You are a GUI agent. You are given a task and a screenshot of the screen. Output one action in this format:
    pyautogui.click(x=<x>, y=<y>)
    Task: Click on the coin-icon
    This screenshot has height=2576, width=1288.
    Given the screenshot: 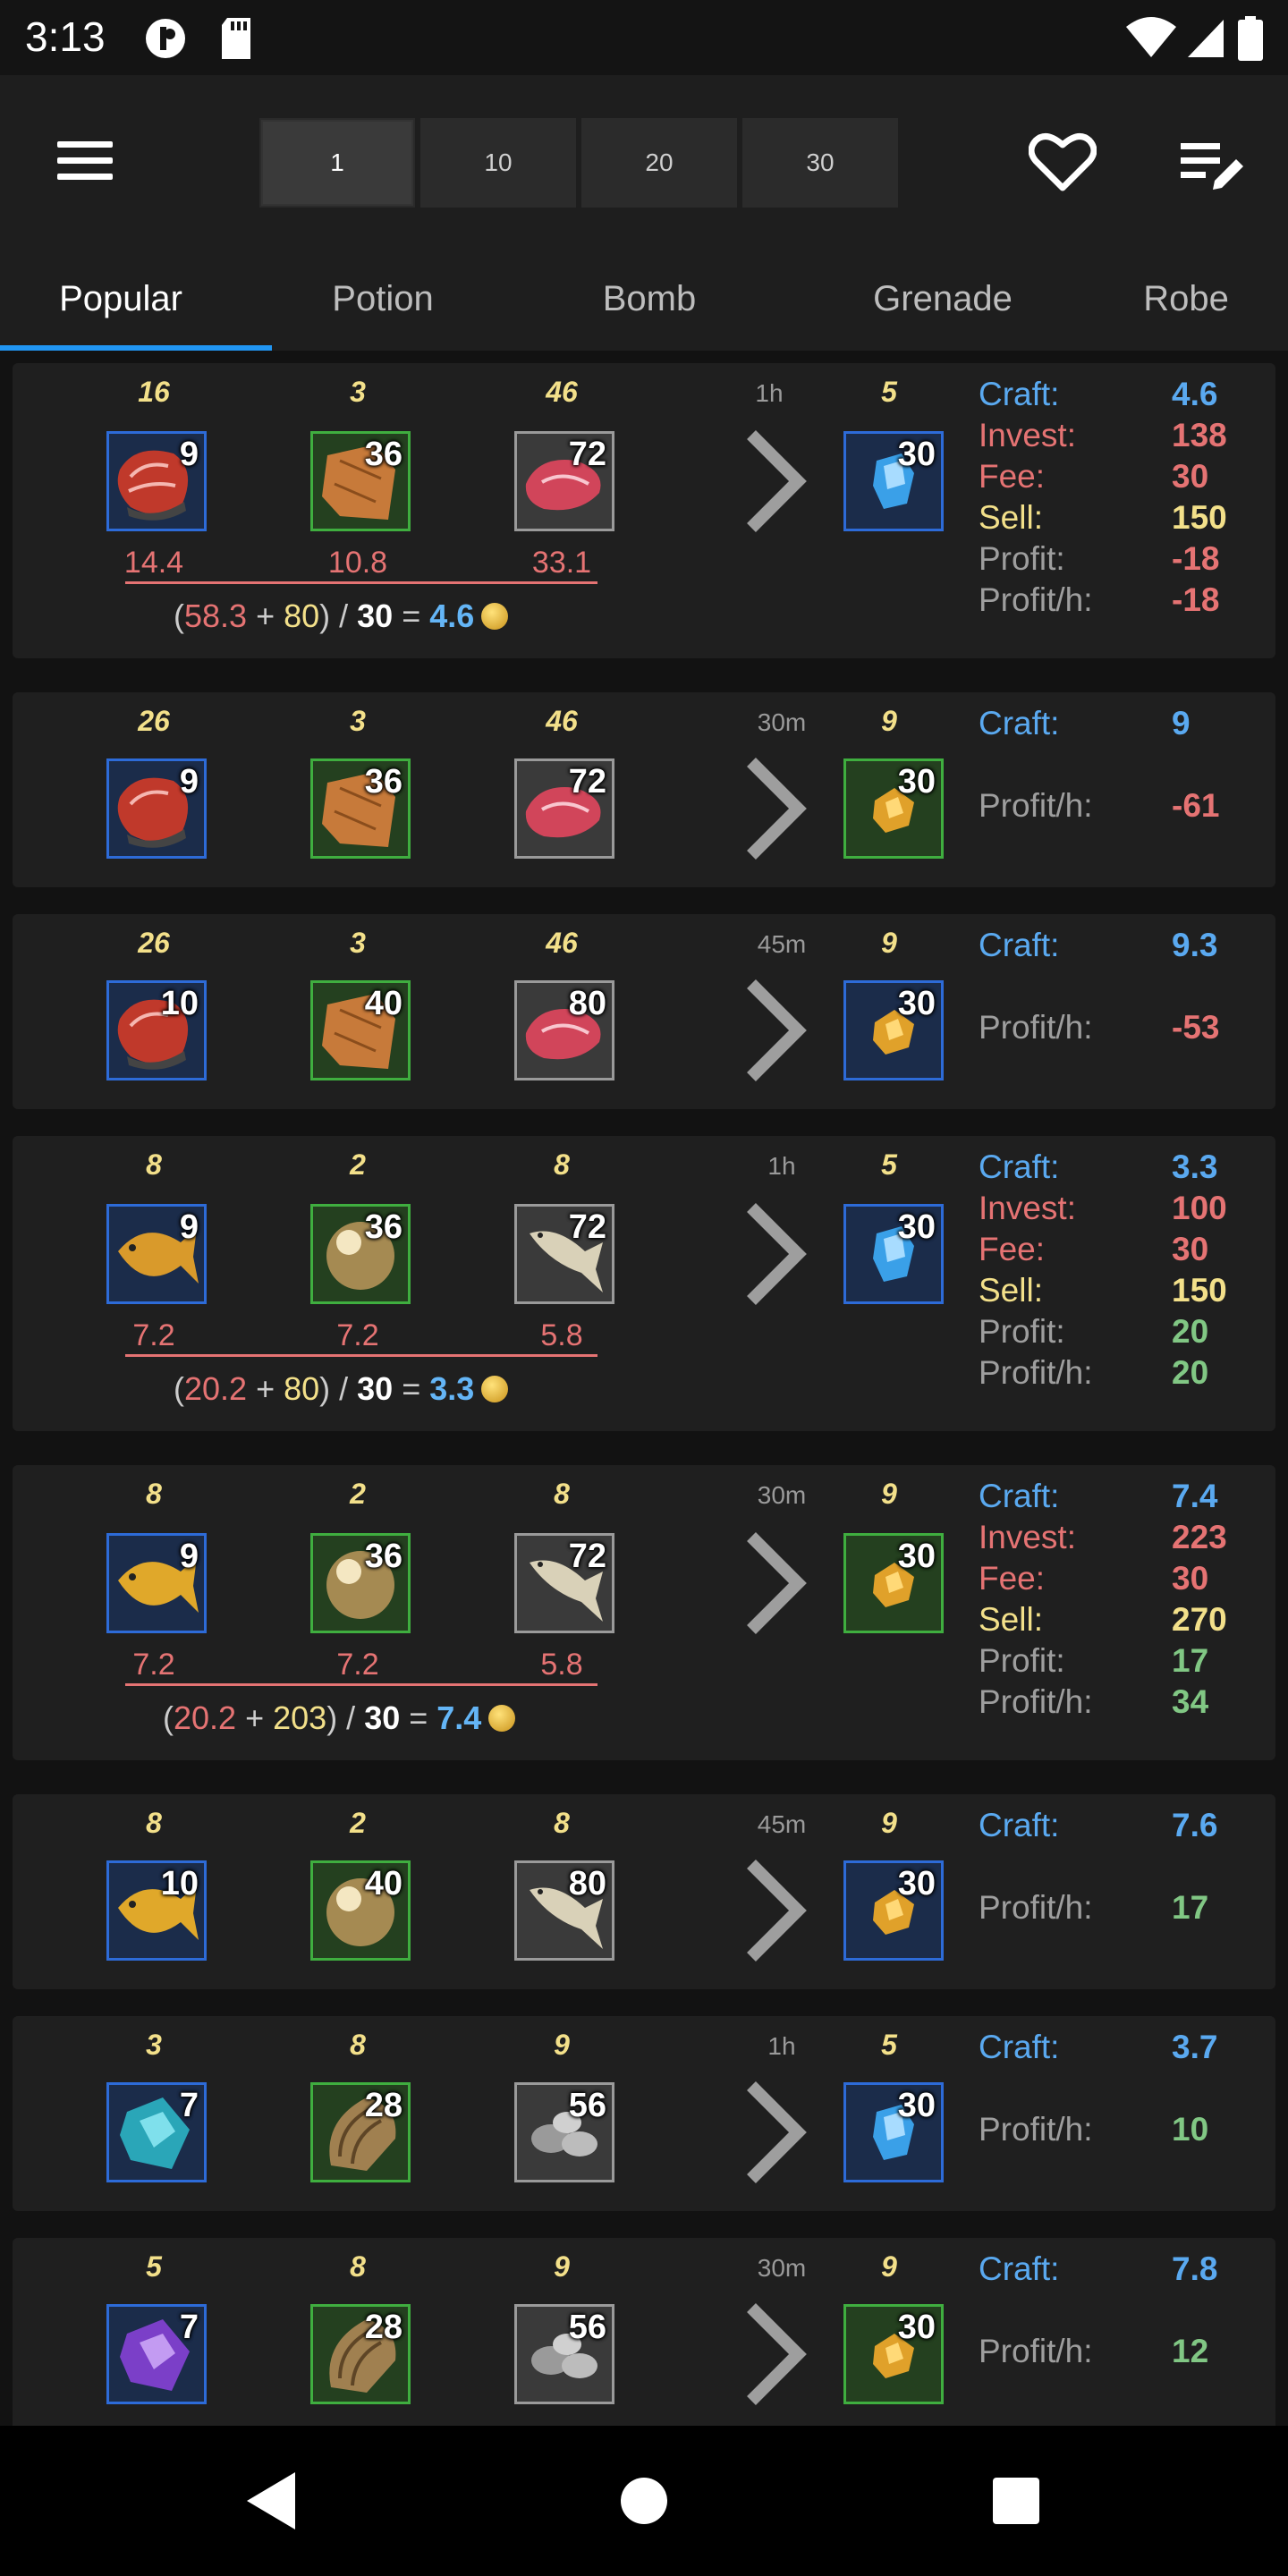 What is the action you would take?
    pyautogui.click(x=502, y=1718)
    